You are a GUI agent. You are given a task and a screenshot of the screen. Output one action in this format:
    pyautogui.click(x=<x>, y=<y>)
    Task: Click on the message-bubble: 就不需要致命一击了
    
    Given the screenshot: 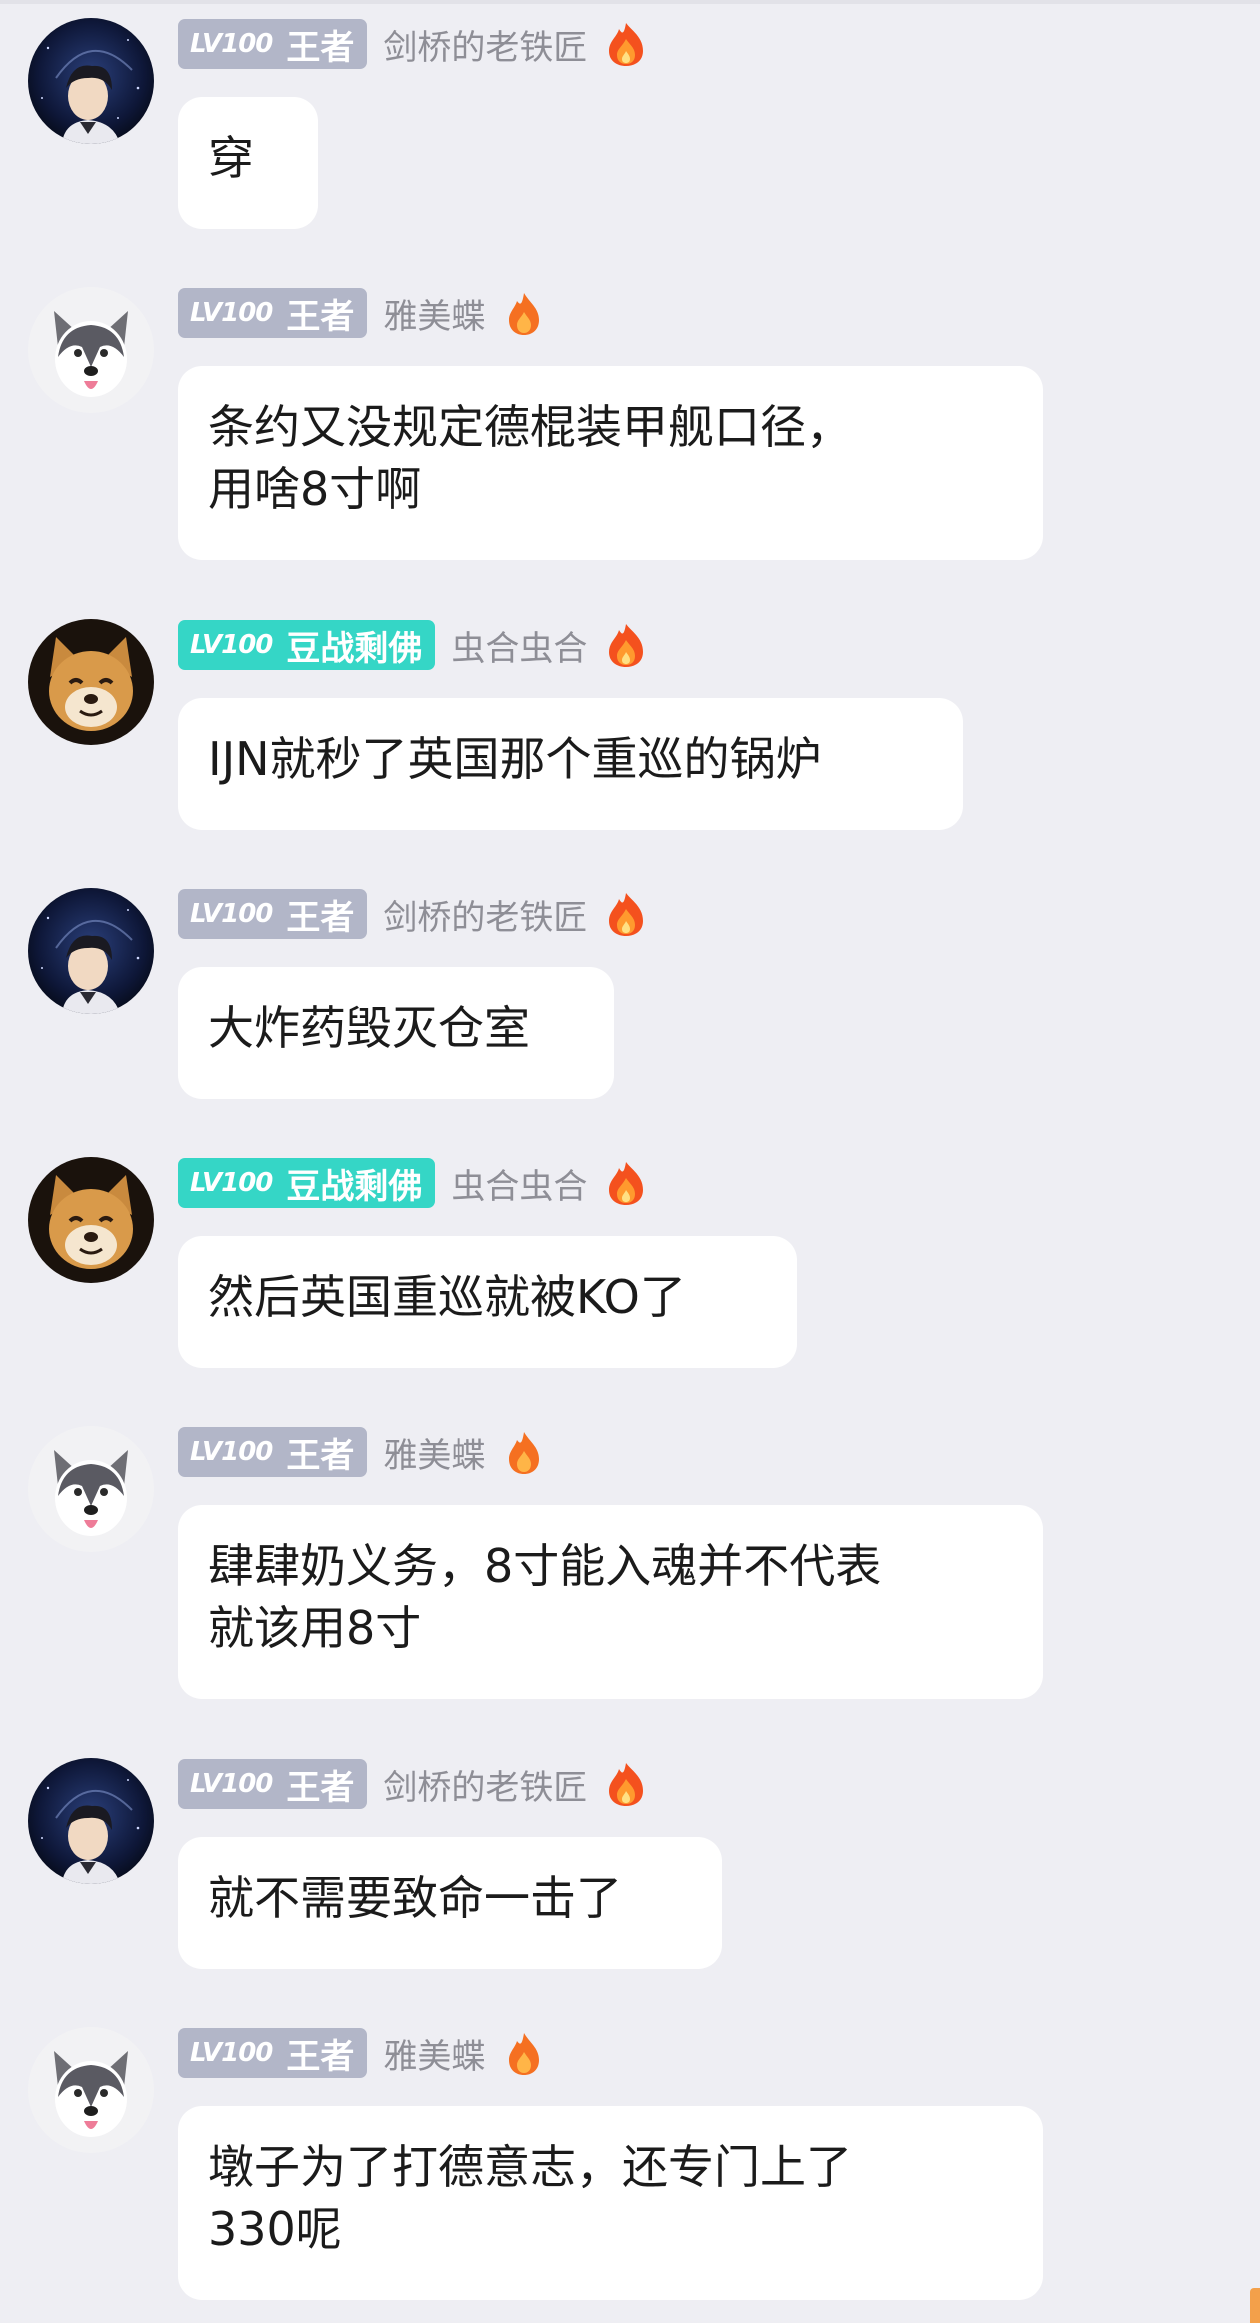 What is the action you would take?
    pyautogui.click(x=450, y=1903)
    